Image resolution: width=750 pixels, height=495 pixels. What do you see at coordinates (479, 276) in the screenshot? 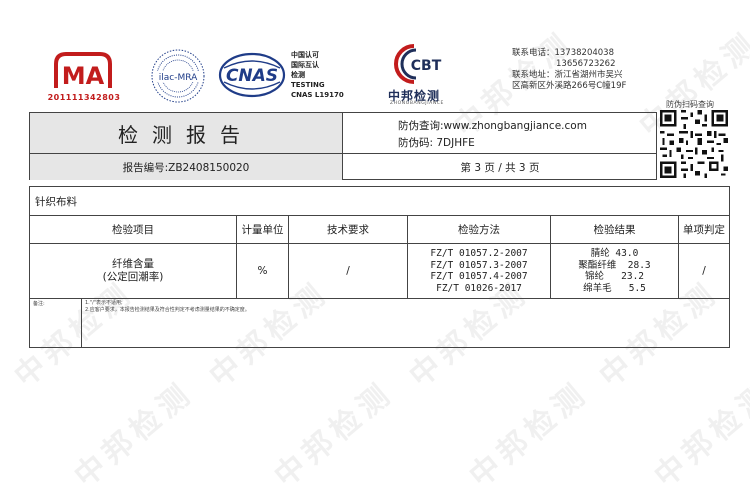
I see `method-line: FZ/T 01057.4-2007` at bounding box center [479, 276].